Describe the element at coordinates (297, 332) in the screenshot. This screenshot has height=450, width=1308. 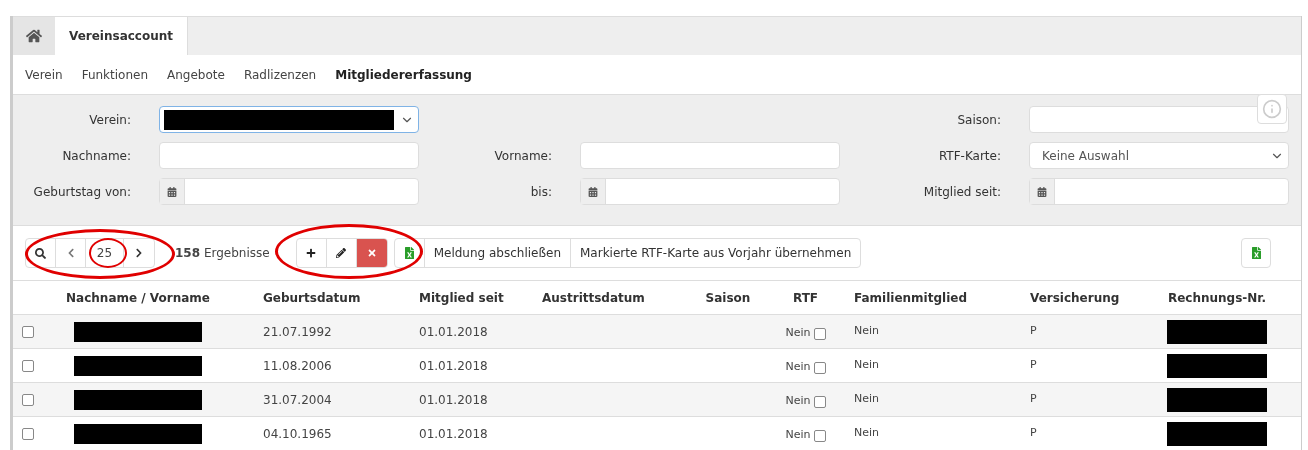
I see `table-cell-text: 21.07.1992` at that location.